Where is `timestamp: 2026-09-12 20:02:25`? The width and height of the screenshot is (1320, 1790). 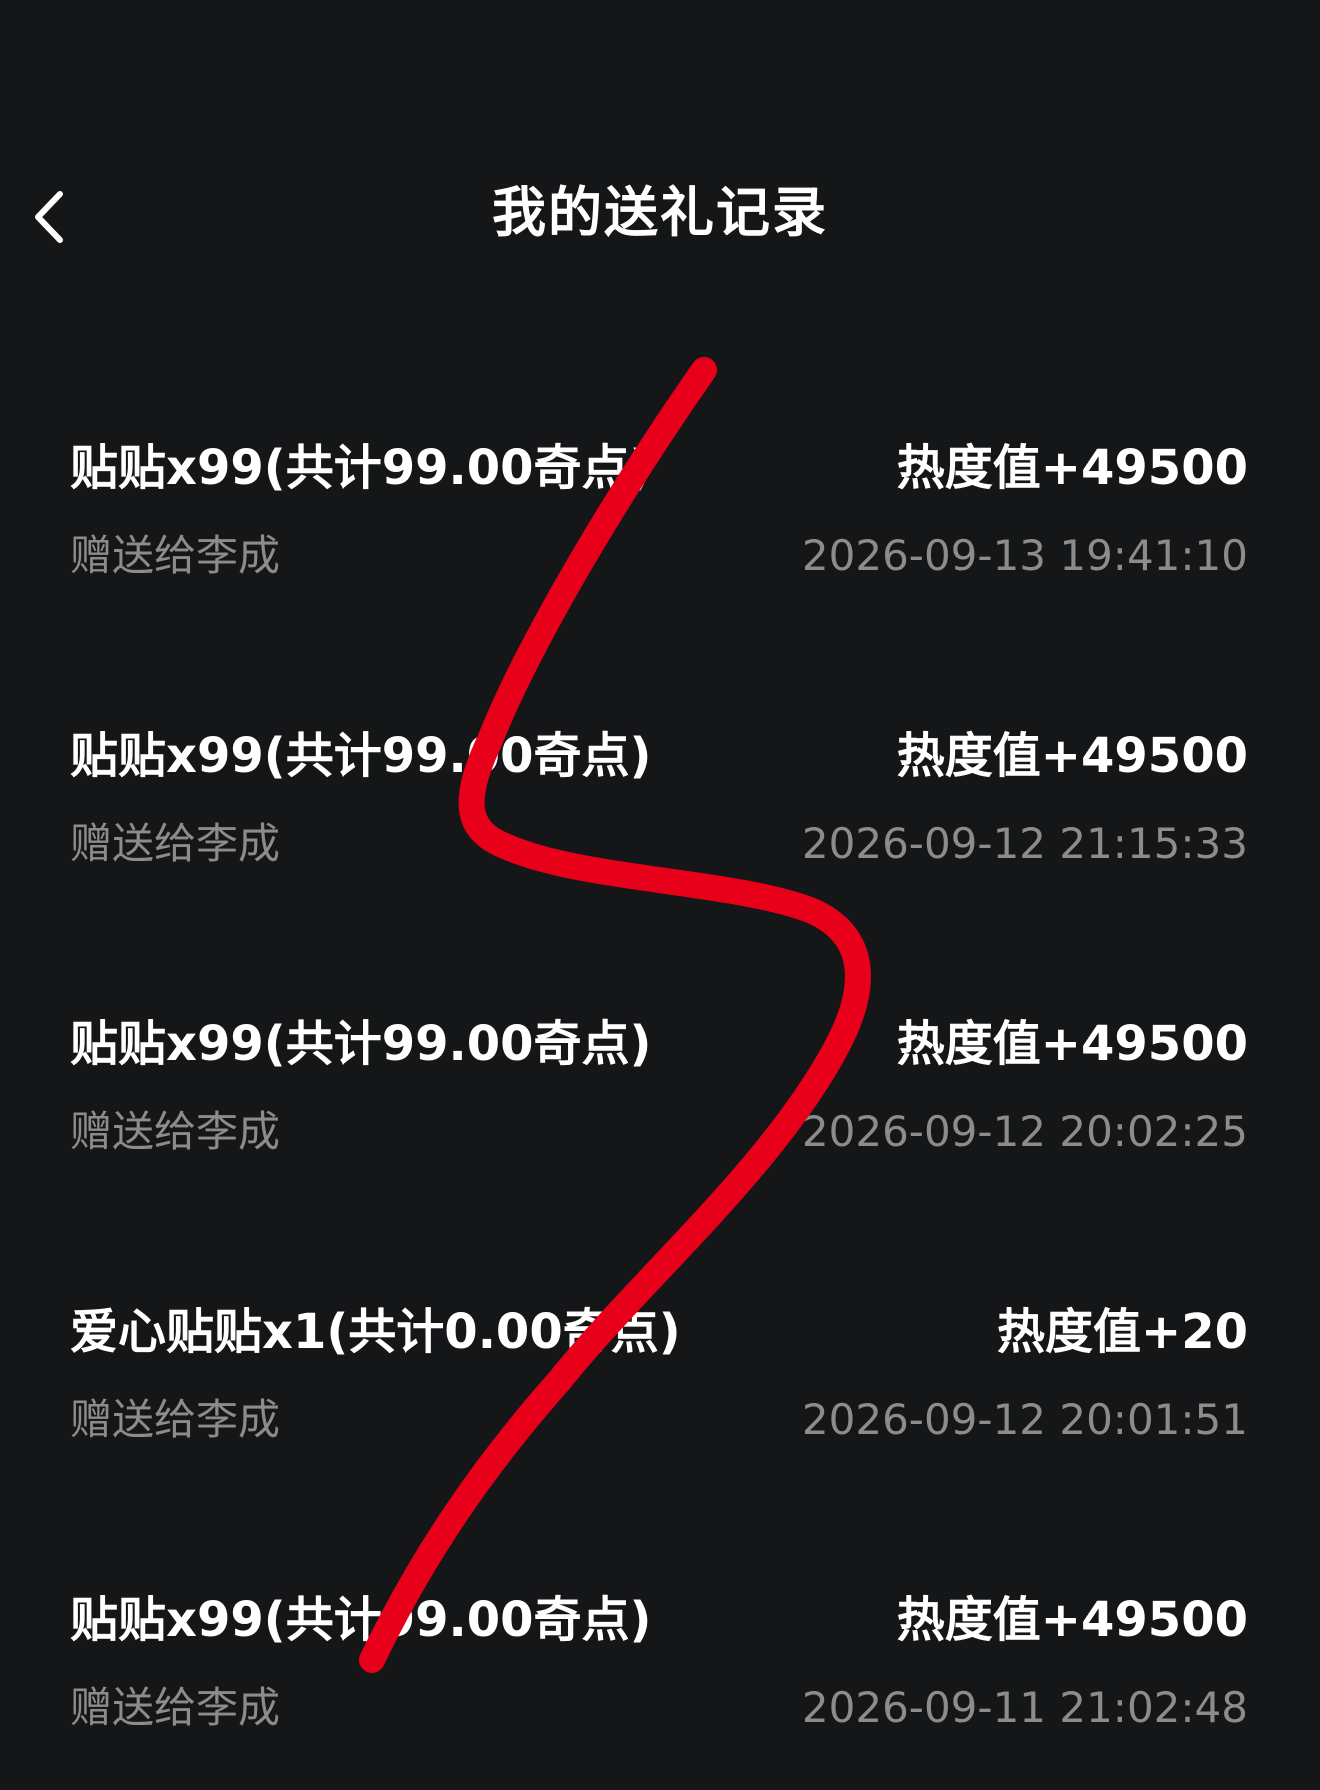
timestamp: 2026-09-12 20:02:25 is located at coordinates (1024, 1131).